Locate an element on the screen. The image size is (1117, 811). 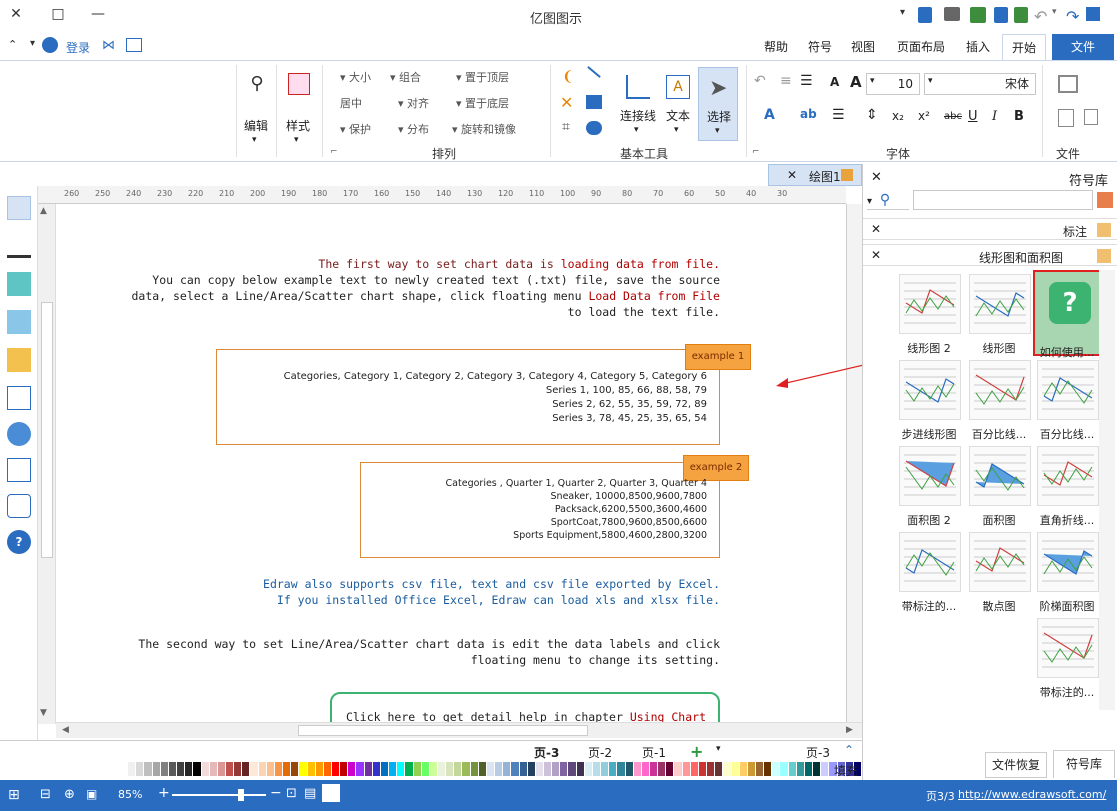
attachment-icon is located at coordinates (19, 470).